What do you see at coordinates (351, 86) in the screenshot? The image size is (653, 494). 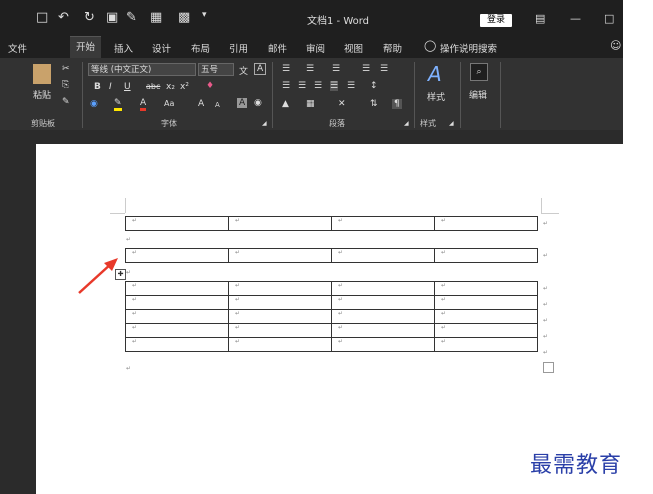 I see `distributed-icon: ☰` at bounding box center [351, 86].